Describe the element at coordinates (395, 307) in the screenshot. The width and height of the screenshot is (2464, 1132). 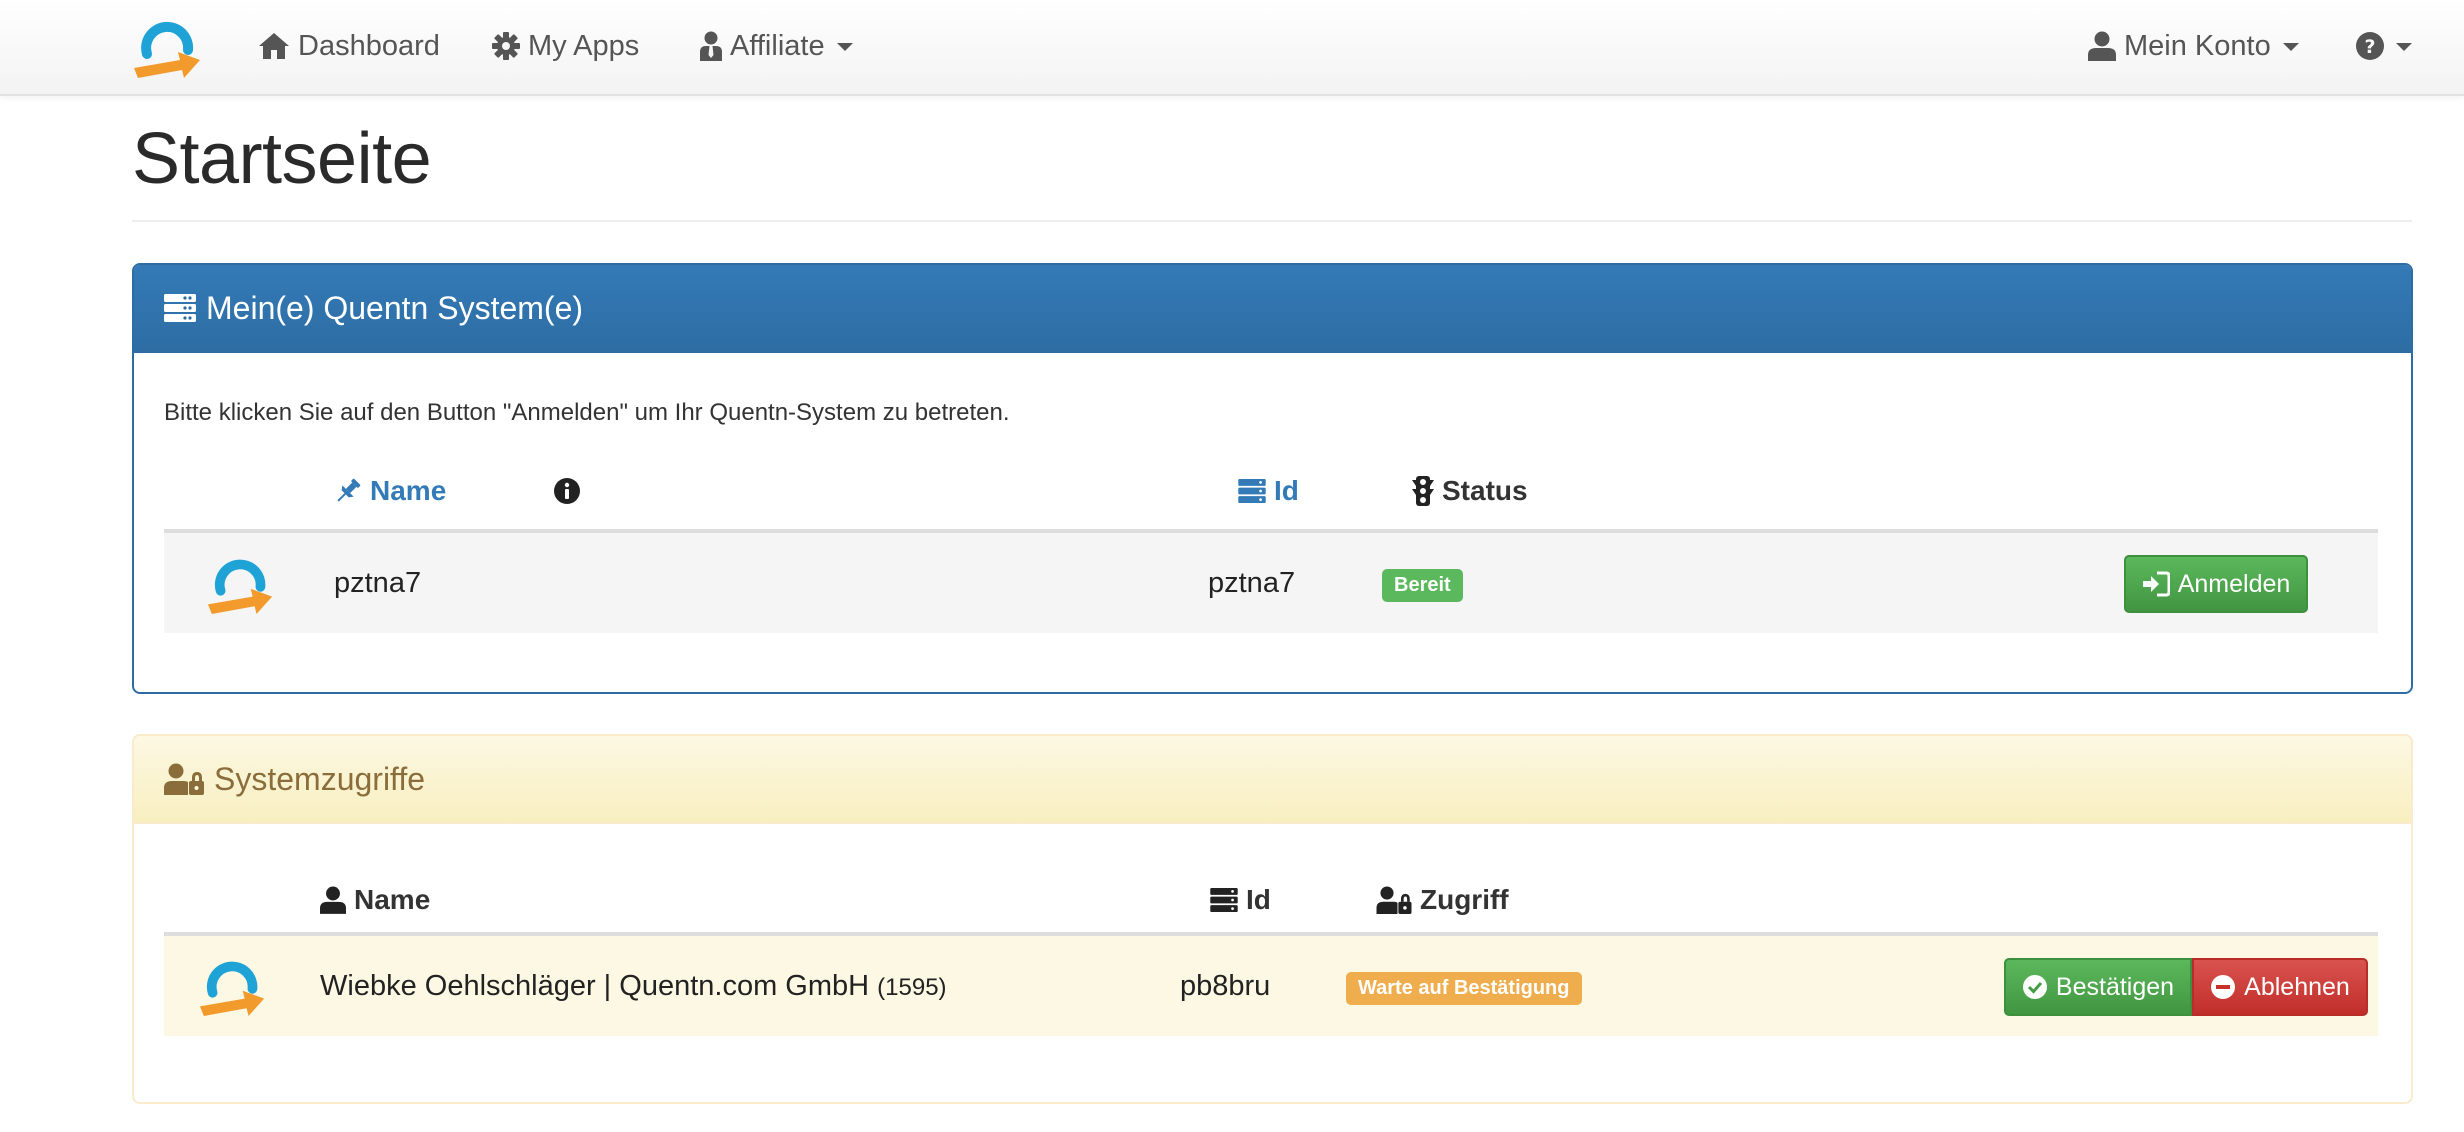
I see `systems-panel-title: Mein(e) Quentn System(e)` at that location.